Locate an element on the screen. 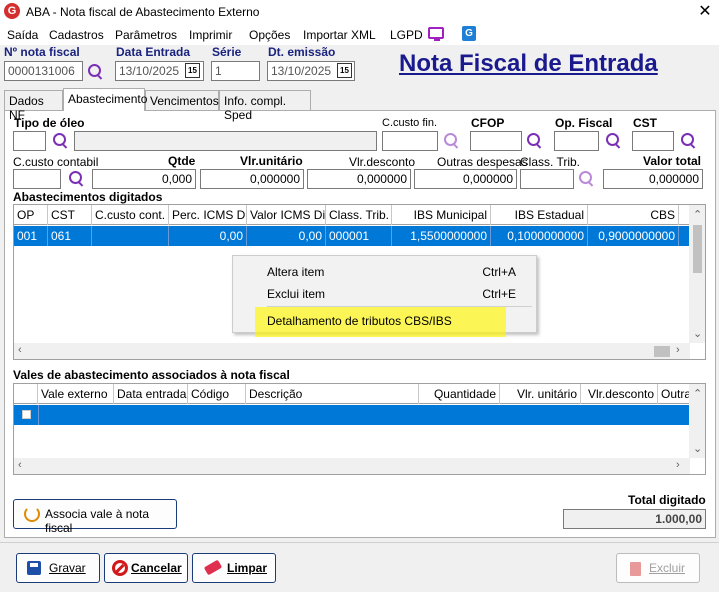  abastecimentos-title: Abastecimentos digitados is located at coordinates (88, 197).